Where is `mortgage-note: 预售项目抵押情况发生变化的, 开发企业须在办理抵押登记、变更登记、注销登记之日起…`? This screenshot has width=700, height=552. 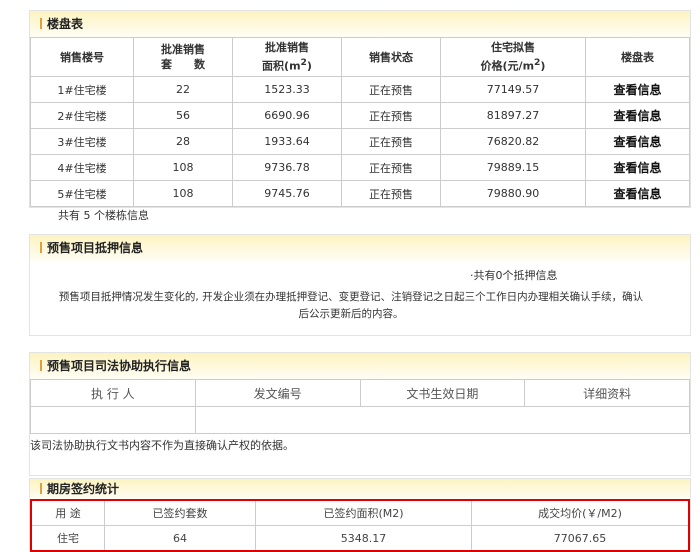 mortgage-note: 预售项目抵押情况发生变化的, 开发企业须在办理抵押登记、变更登记、注销登记之日起… is located at coordinates (351, 305).